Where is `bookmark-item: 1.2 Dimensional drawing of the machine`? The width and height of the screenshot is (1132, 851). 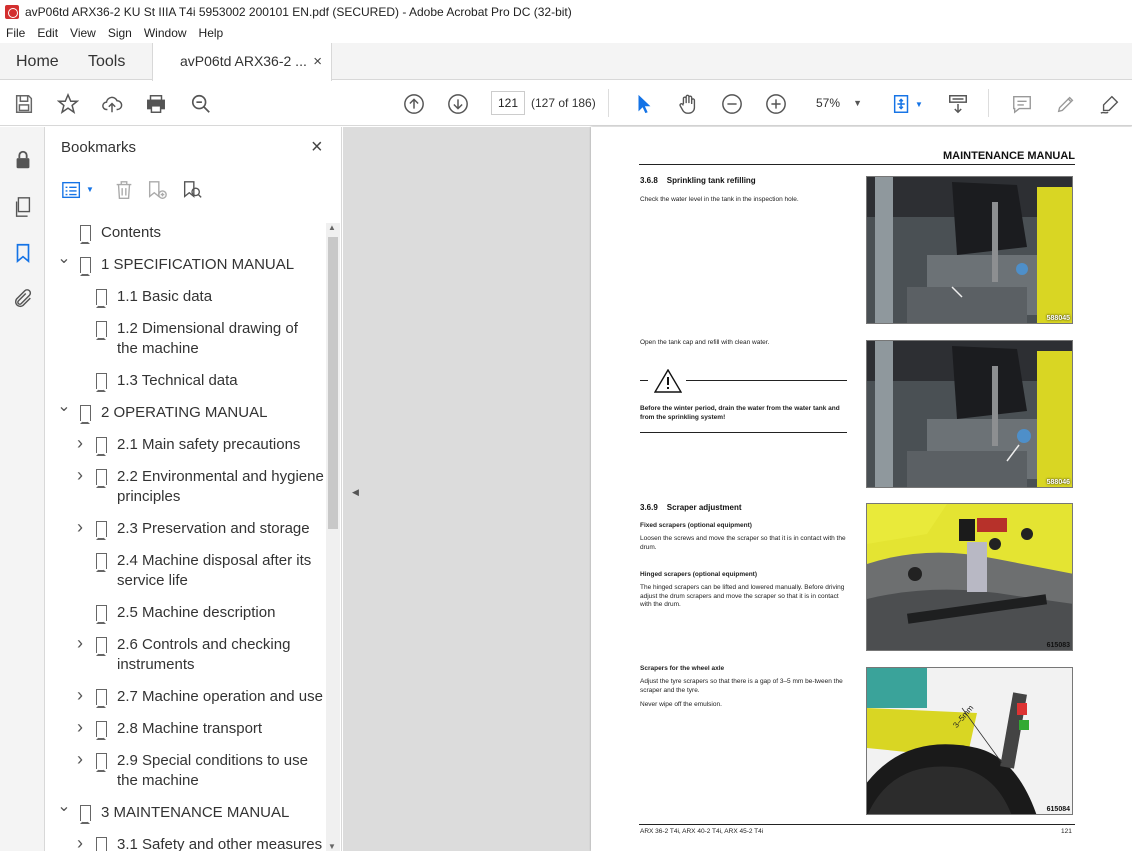
bookmark-item: 1.2 Dimensional drawing of the machine is located at coordinates (185, 342).